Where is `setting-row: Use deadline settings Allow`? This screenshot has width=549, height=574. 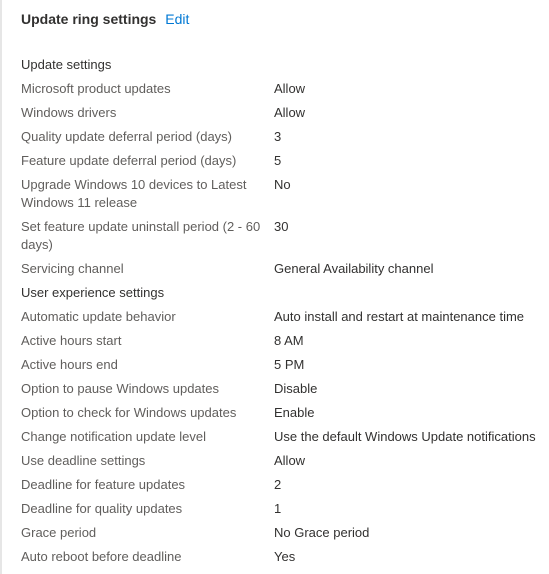 setting-row: Use deadline settings Allow is located at coordinates (285, 461).